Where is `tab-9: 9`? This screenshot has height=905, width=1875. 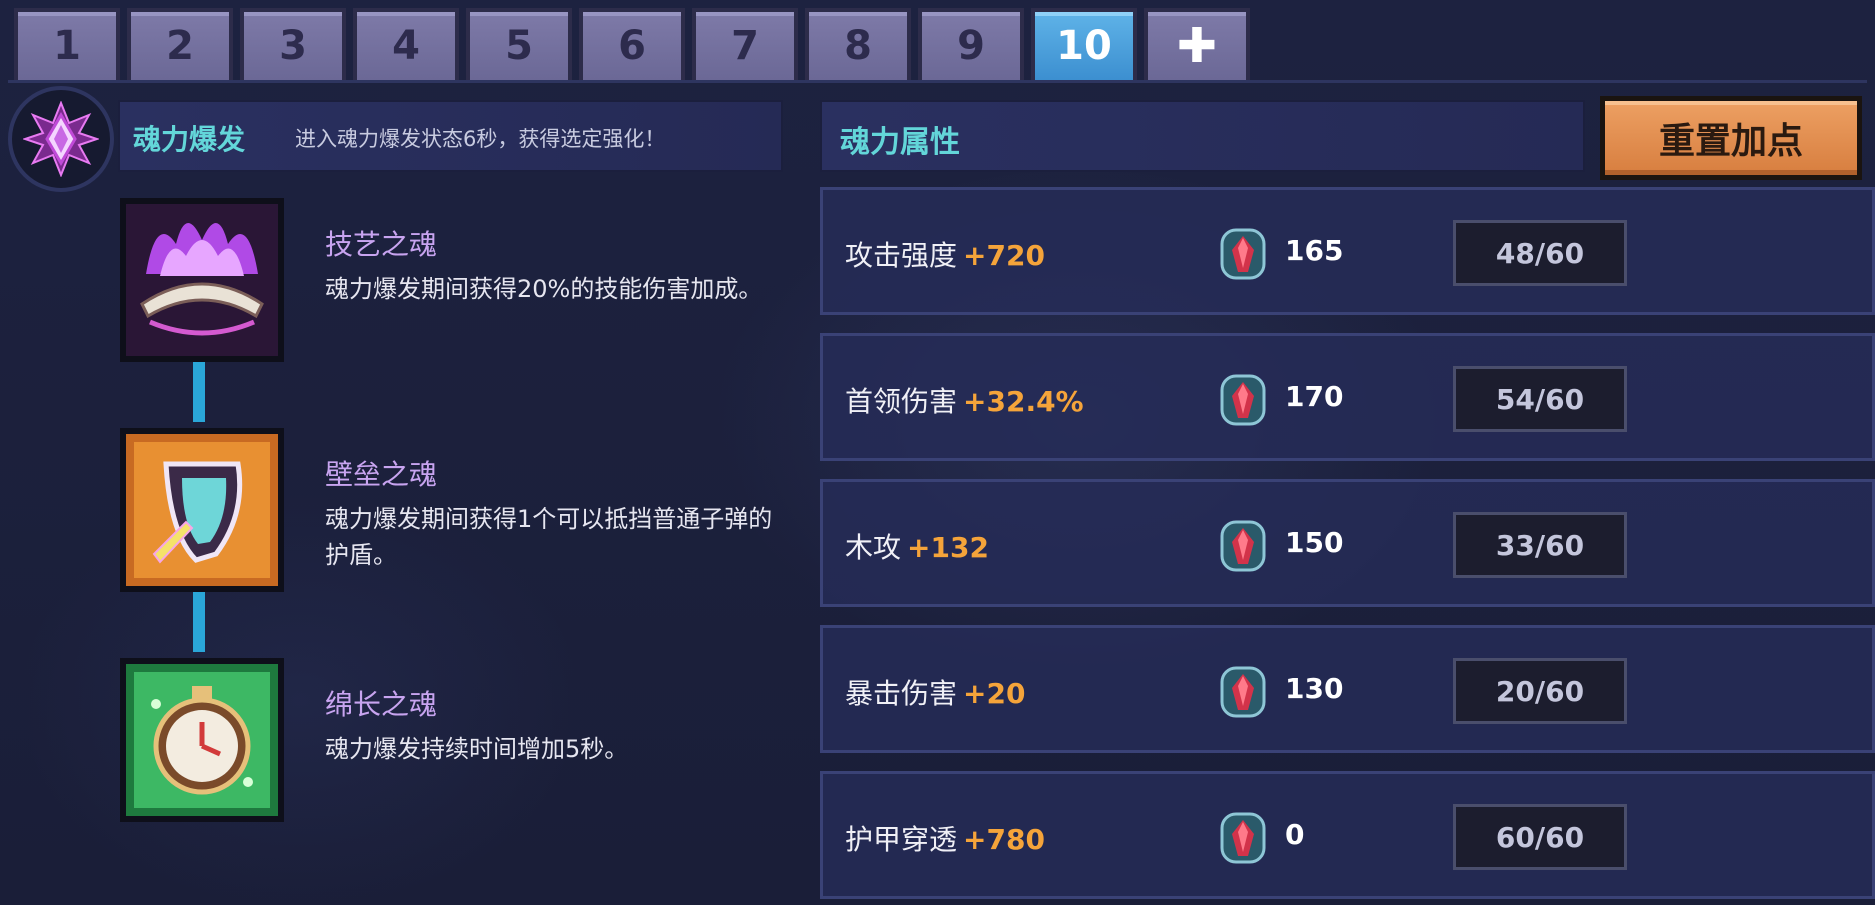 tab-9: 9 is located at coordinates (971, 44).